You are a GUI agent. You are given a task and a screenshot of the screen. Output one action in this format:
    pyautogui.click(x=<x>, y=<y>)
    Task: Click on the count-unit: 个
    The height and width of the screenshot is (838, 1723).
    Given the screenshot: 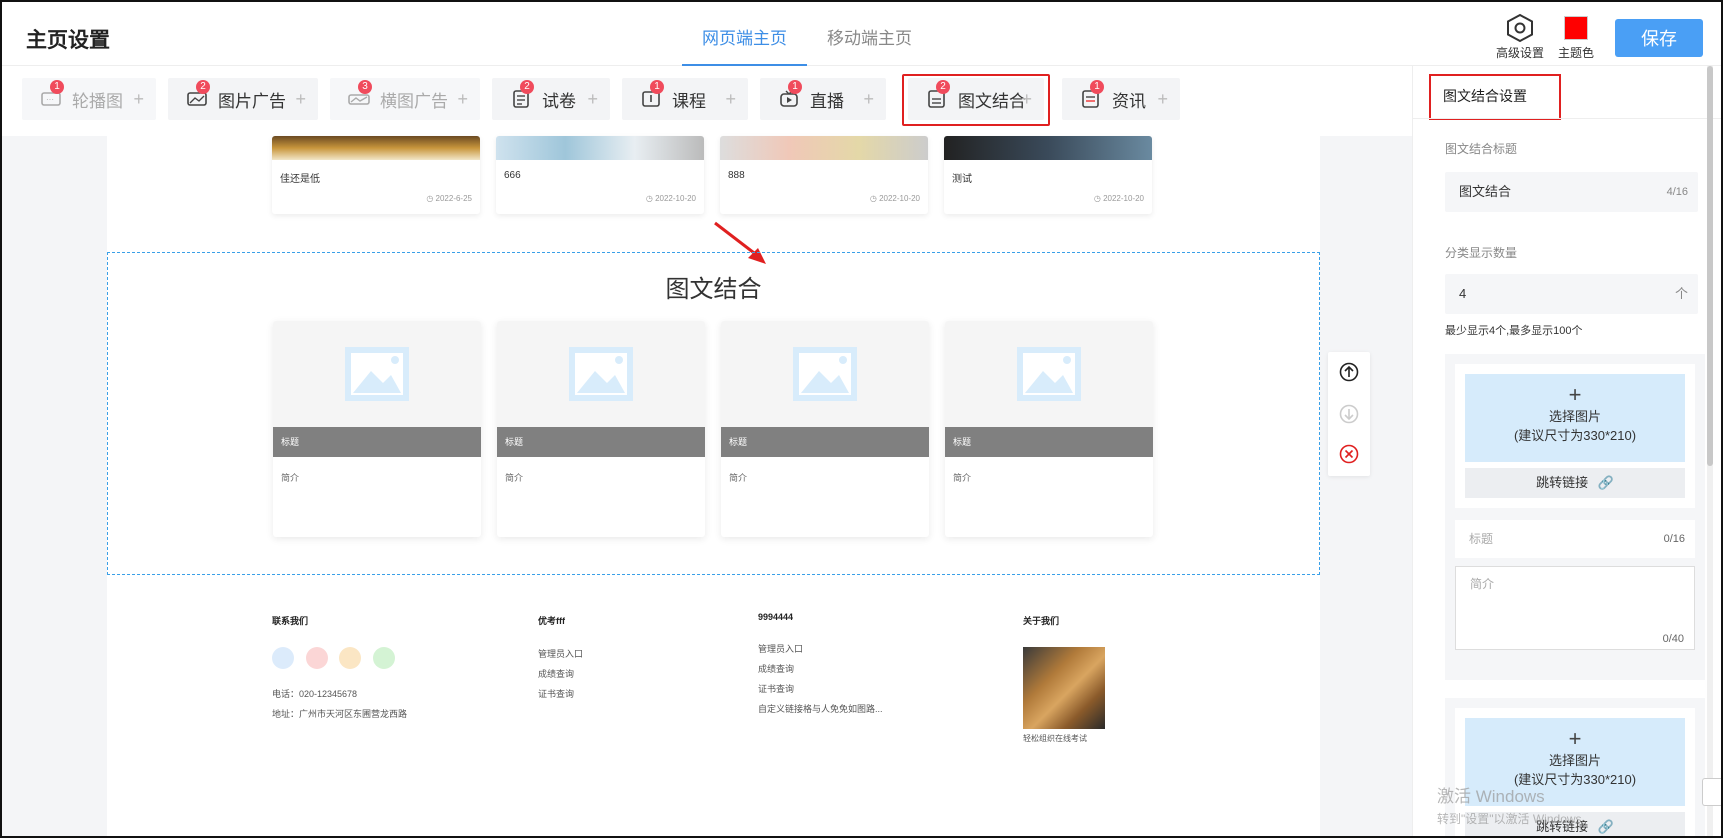 What is the action you would take?
    pyautogui.click(x=1681, y=293)
    